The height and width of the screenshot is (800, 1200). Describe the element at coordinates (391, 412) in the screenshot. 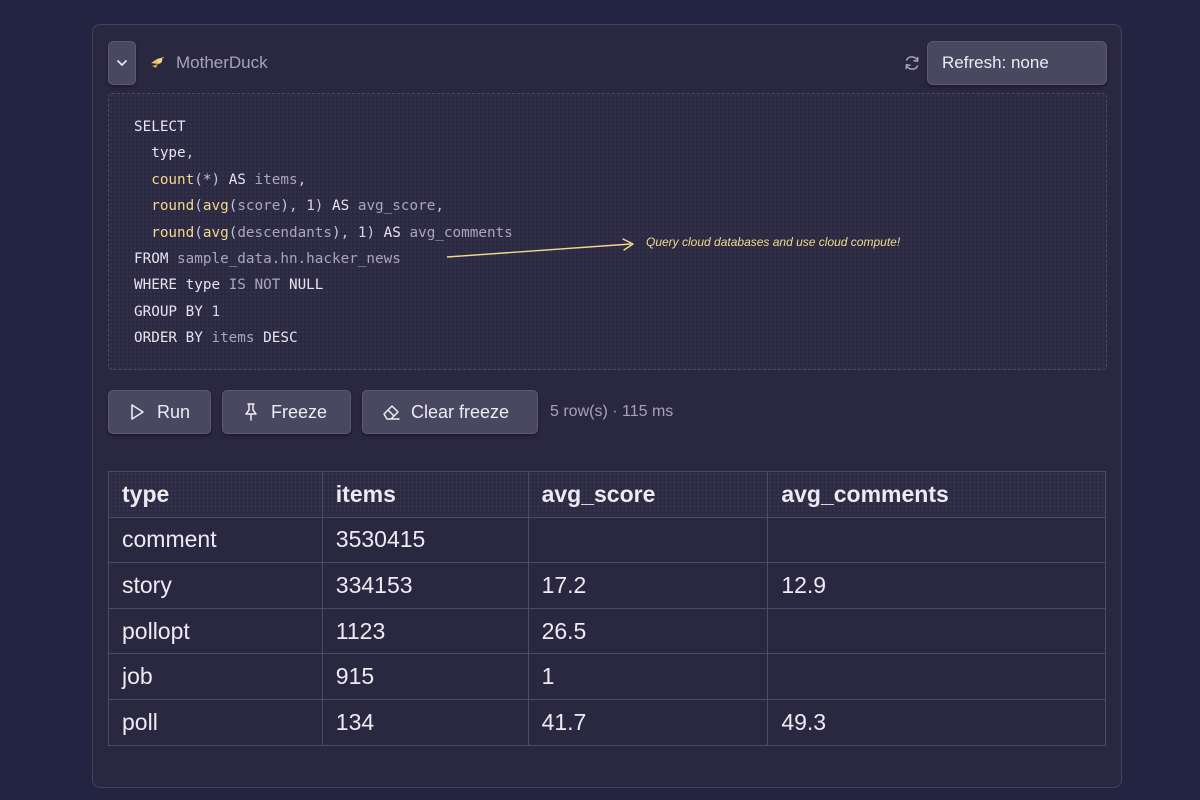

I see `eraser-icon` at that location.